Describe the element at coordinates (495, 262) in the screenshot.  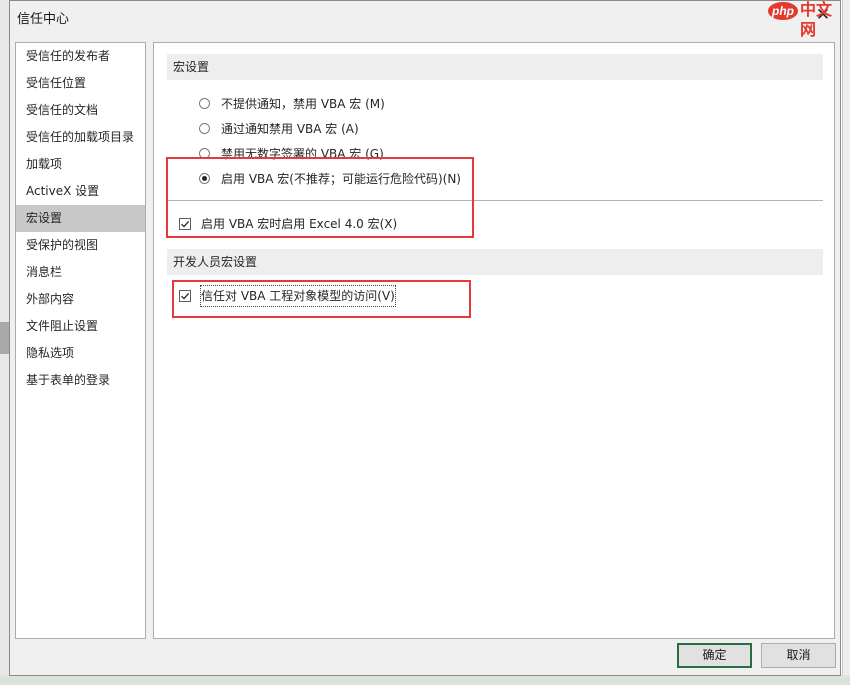
I see `developer-macro-settings-header: 开发人员宏设置` at that location.